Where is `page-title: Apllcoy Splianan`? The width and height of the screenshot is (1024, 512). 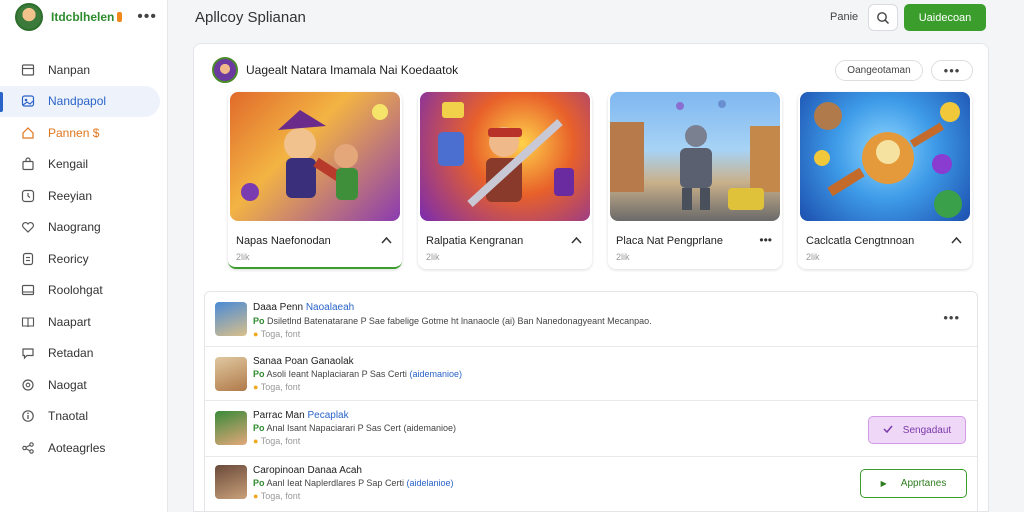
page-title: Apllcoy Splianan is located at coordinates (250, 17).